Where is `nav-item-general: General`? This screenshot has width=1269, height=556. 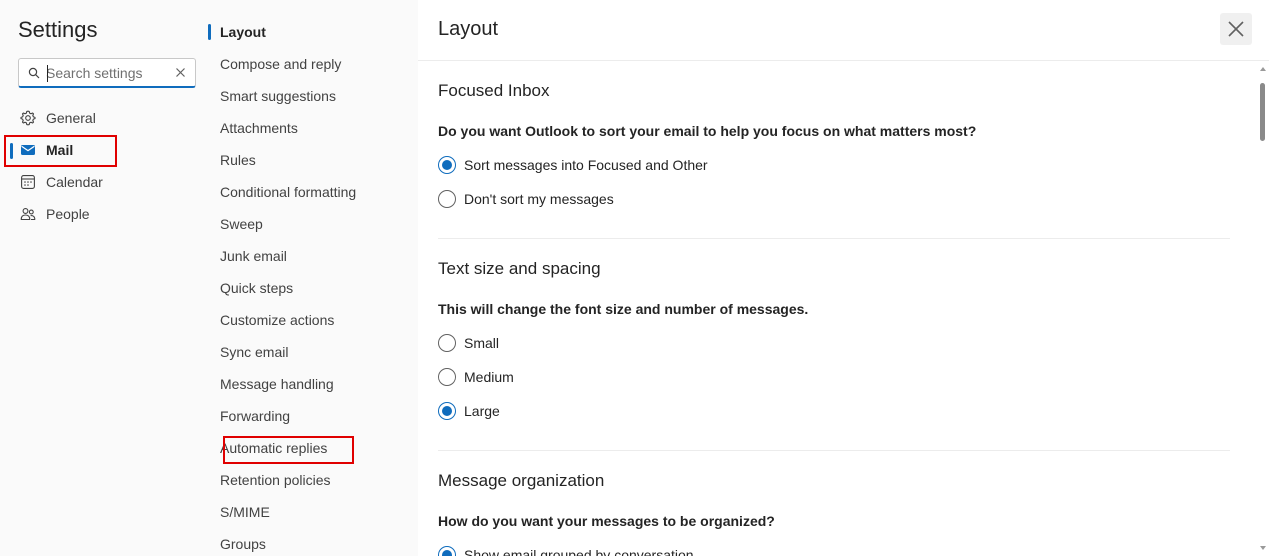 nav-item-general: General is located at coordinates (108, 118).